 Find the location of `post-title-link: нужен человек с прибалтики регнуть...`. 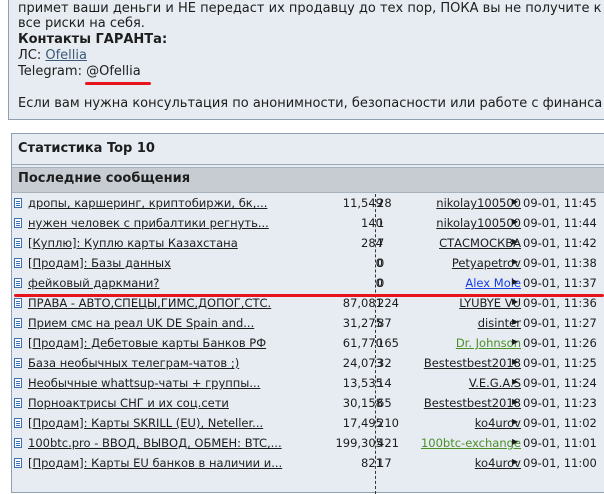

post-title-link: нужен человек с прибалтики регнуть... is located at coordinates (148, 223).